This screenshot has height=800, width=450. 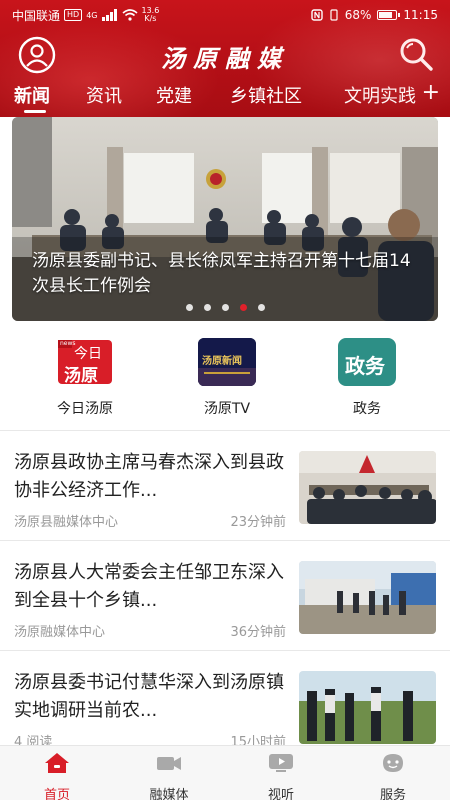 I want to click on vibrate-icon, so click(x=334, y=15).